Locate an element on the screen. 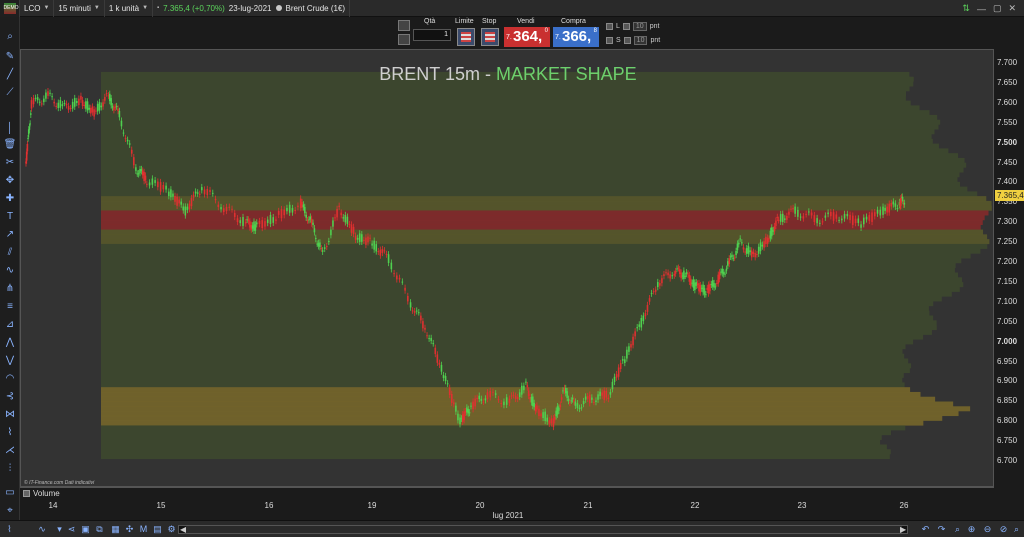 The image size is (1024, 537). zoom-out-icon: ⊖ is located at coordinates (987, 529).